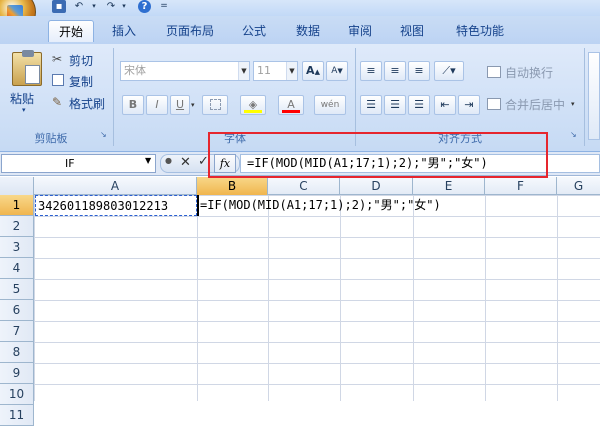 This screenshot has height=426, width=600. I want to click on shrink-font-button: A▼, so click(337, 71).